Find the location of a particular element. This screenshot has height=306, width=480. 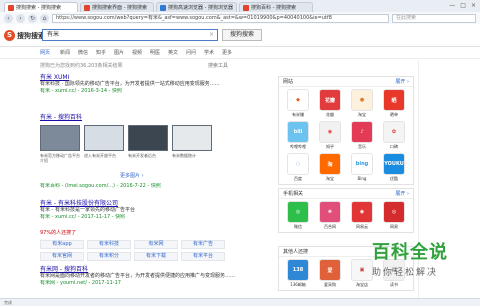

related-search-link: 有米积分 is located at coordinates (109, 256).